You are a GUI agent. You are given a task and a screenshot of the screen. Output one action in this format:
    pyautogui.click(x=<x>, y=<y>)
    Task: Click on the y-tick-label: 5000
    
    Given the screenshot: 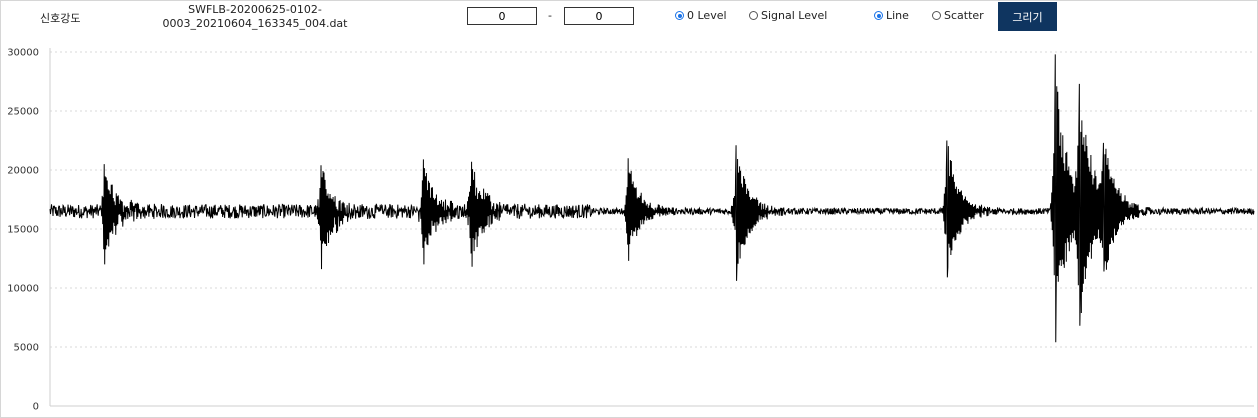 What is the action you would take?
    pyautogui.click(x=26, y=348)
    